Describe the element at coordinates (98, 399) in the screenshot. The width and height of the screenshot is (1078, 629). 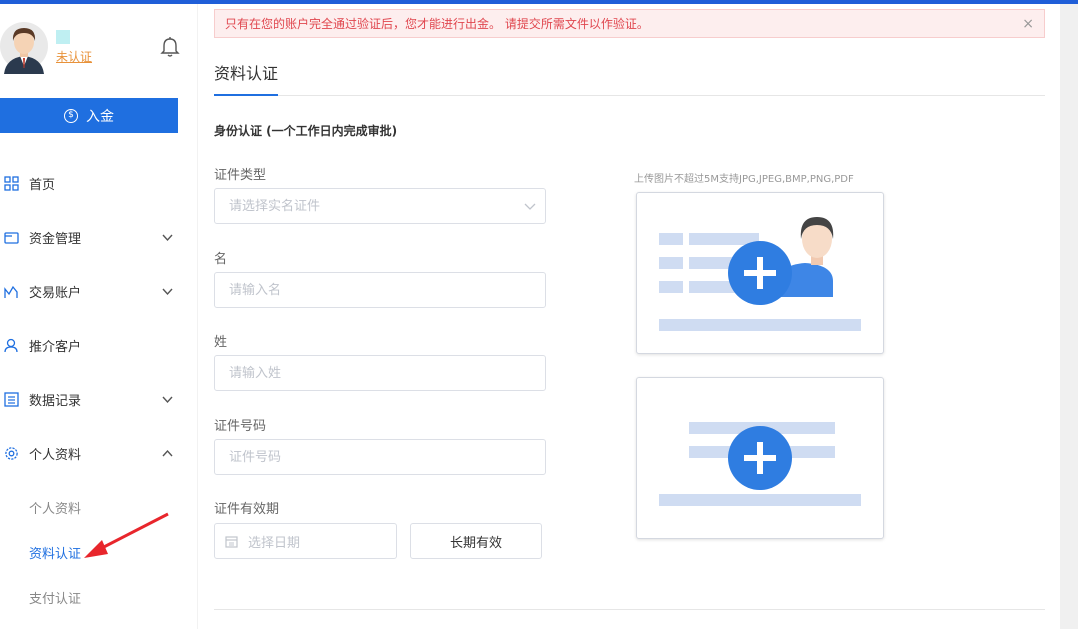
I see `sidebar-item-records: 数据记录` at that location.